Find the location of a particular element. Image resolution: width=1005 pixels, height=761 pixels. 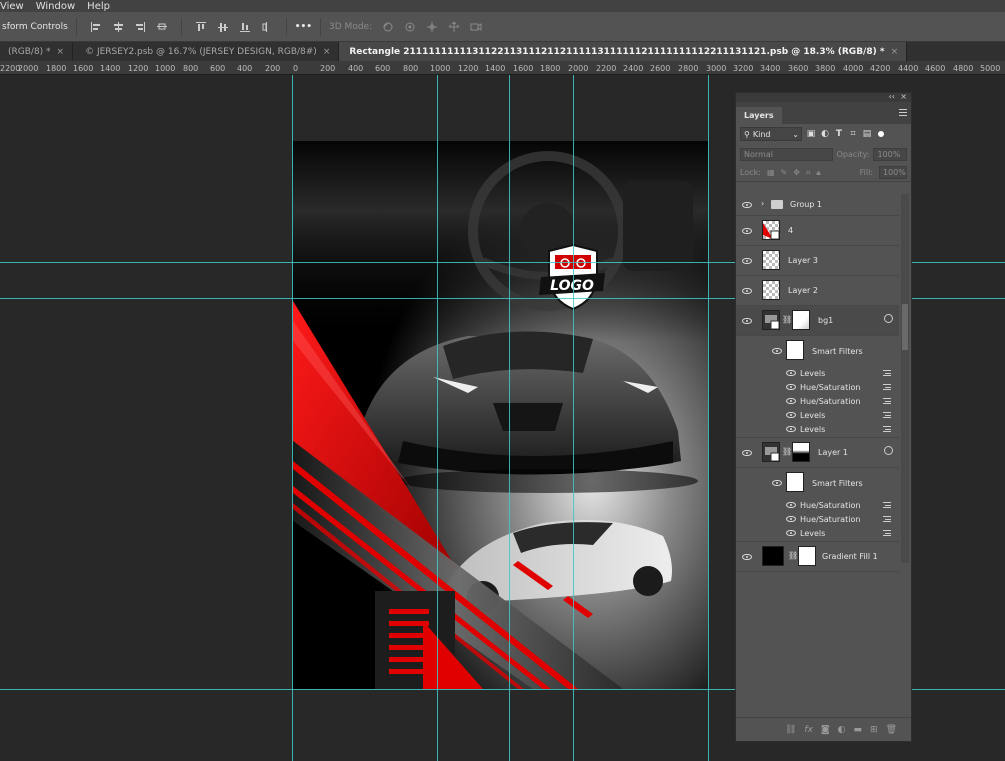

mask-icon: ◙ is located at coordinates (825, 730).